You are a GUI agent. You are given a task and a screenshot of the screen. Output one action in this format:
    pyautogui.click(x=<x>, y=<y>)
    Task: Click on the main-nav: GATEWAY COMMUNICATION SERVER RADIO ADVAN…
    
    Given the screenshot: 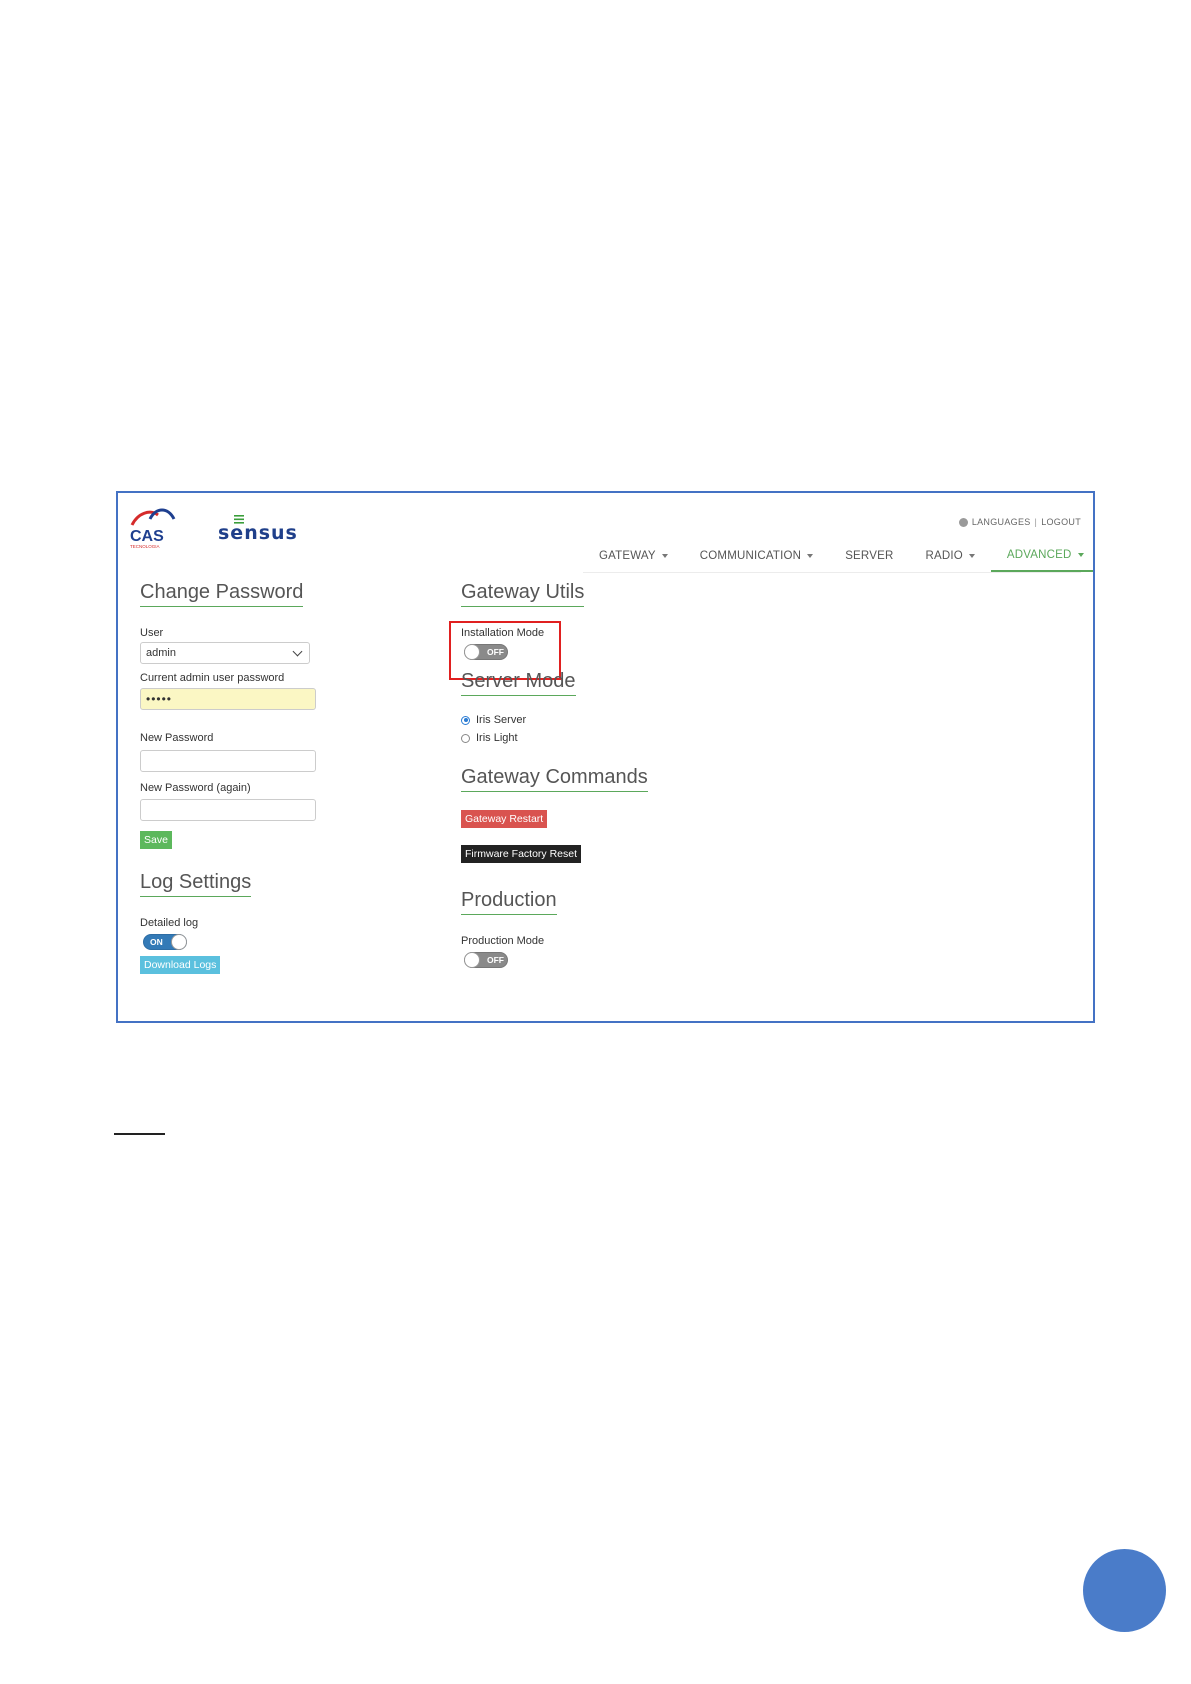 What is the action you would take?
    pyautogui.click(x=838, y=556)
    